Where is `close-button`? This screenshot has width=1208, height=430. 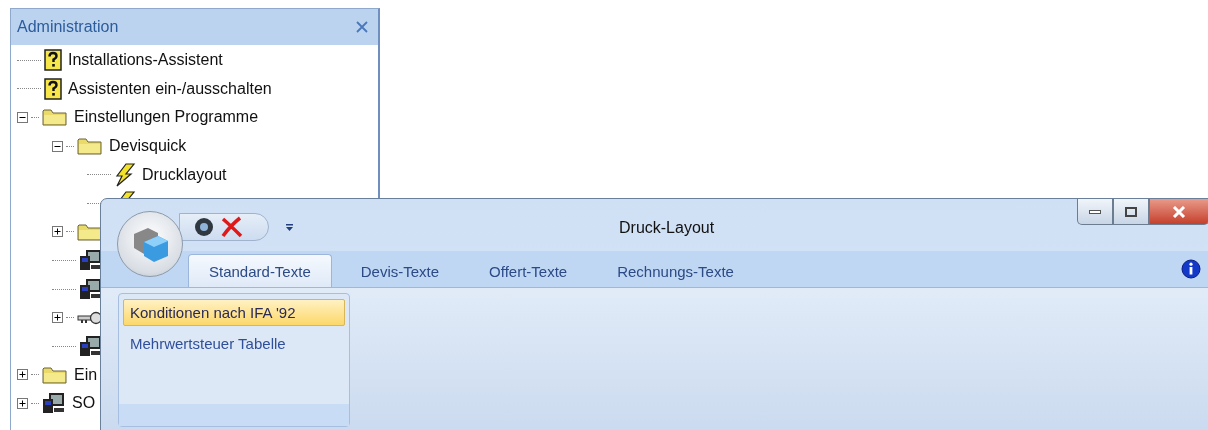 close-button is located at coordinates (1178, 212).